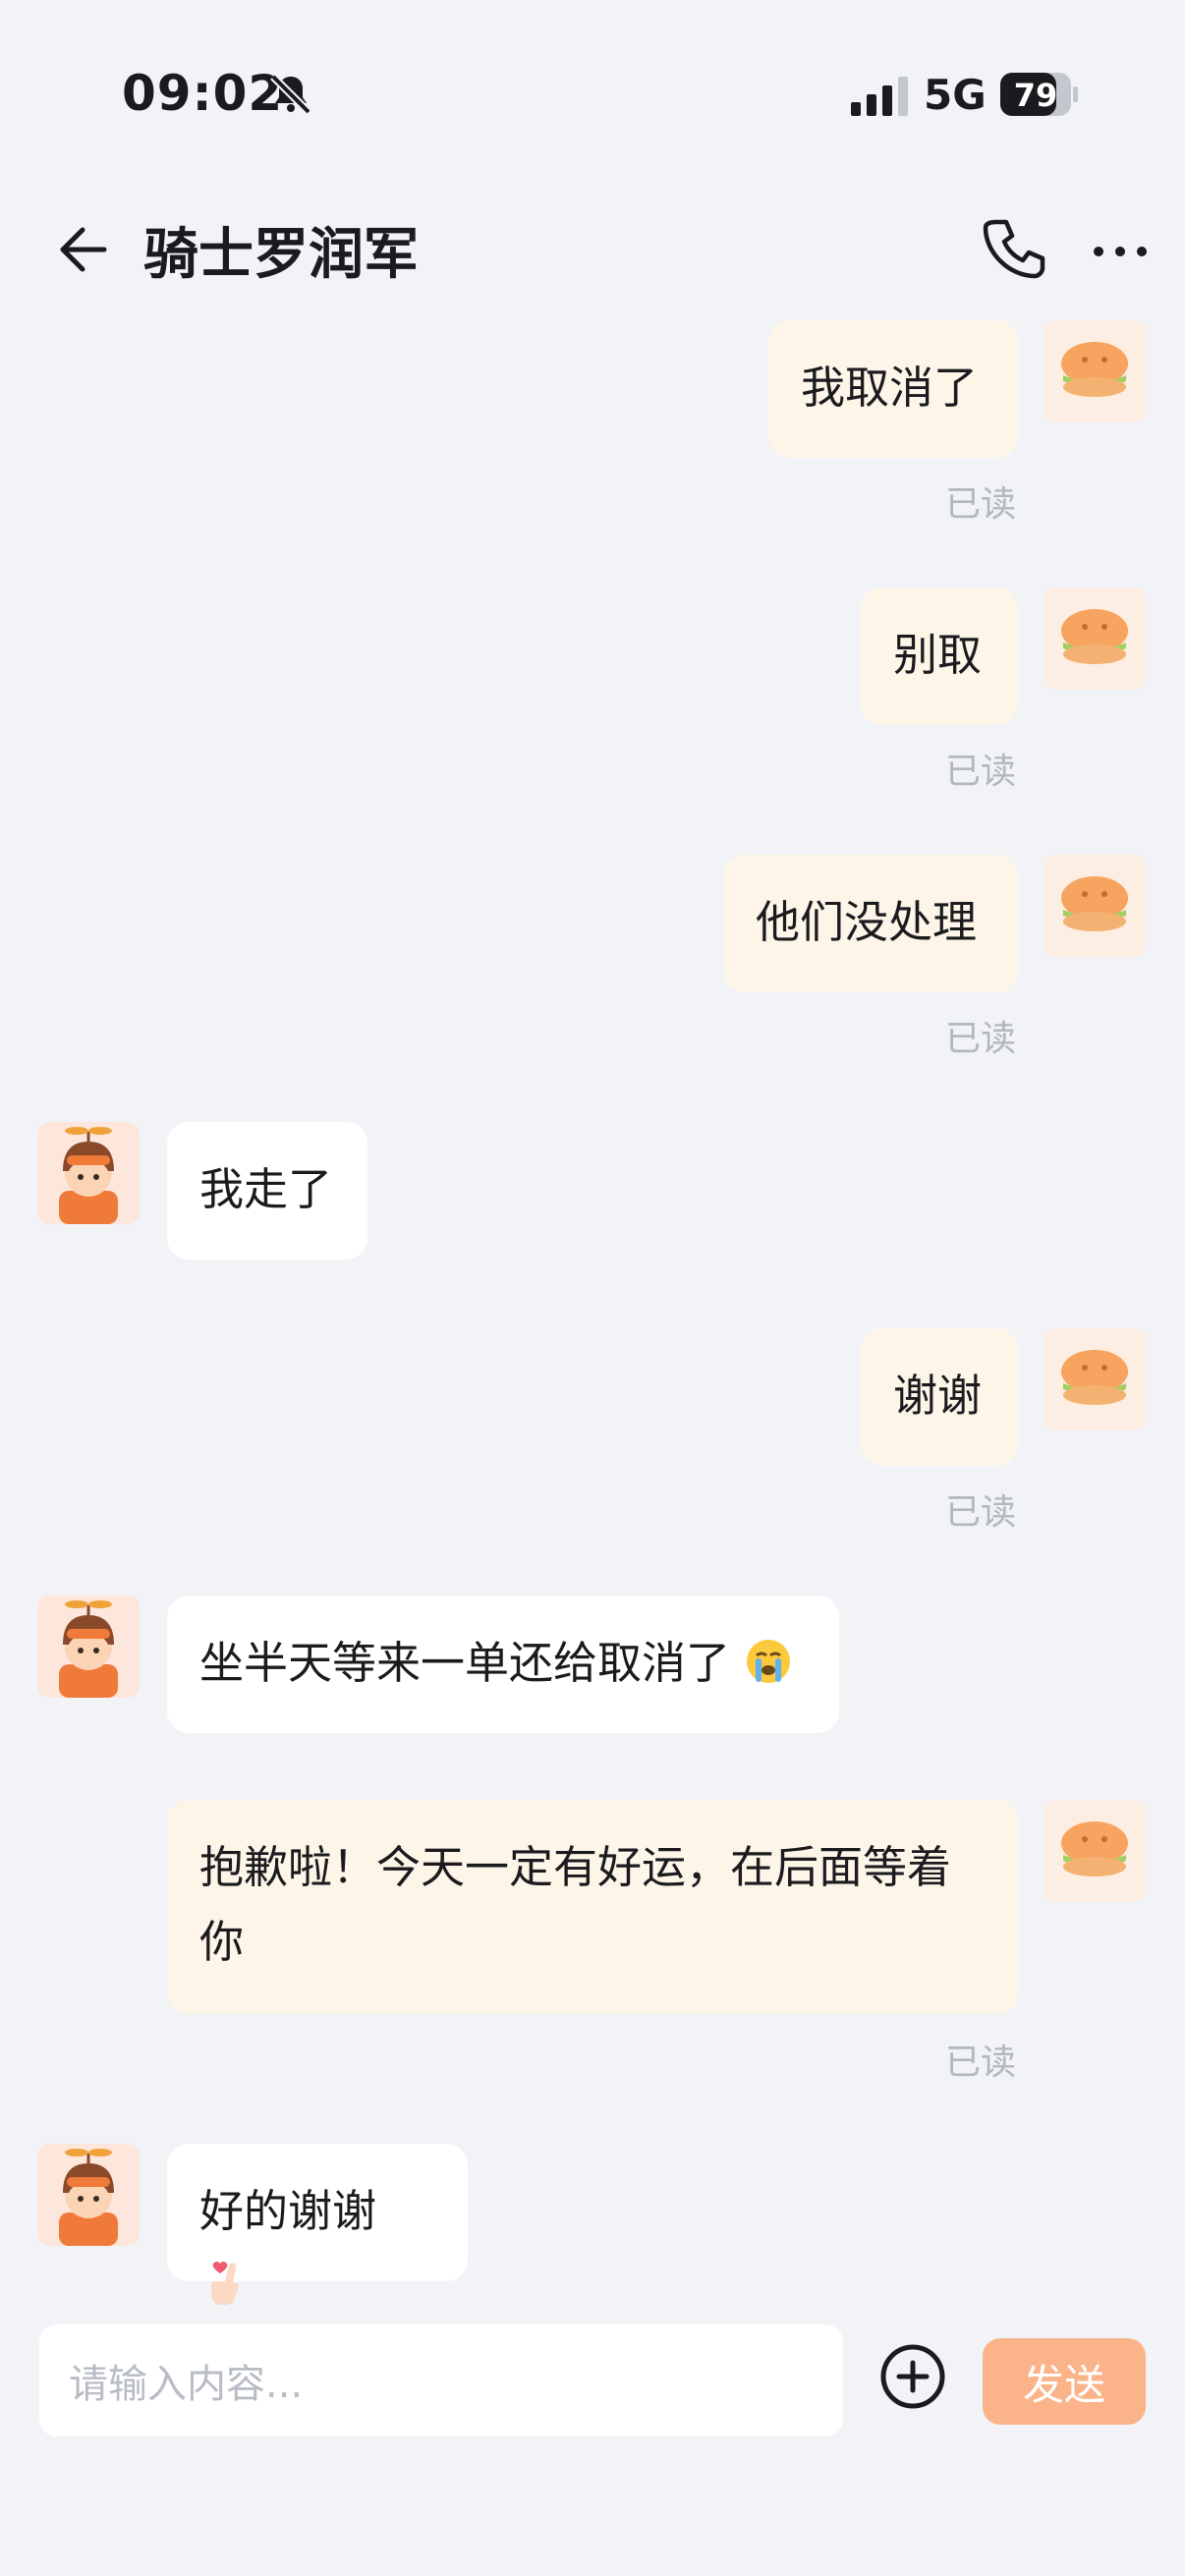 This screenshot has height=2576, width=1185. I want to click on add-circle-icon, so click(912, 2376).